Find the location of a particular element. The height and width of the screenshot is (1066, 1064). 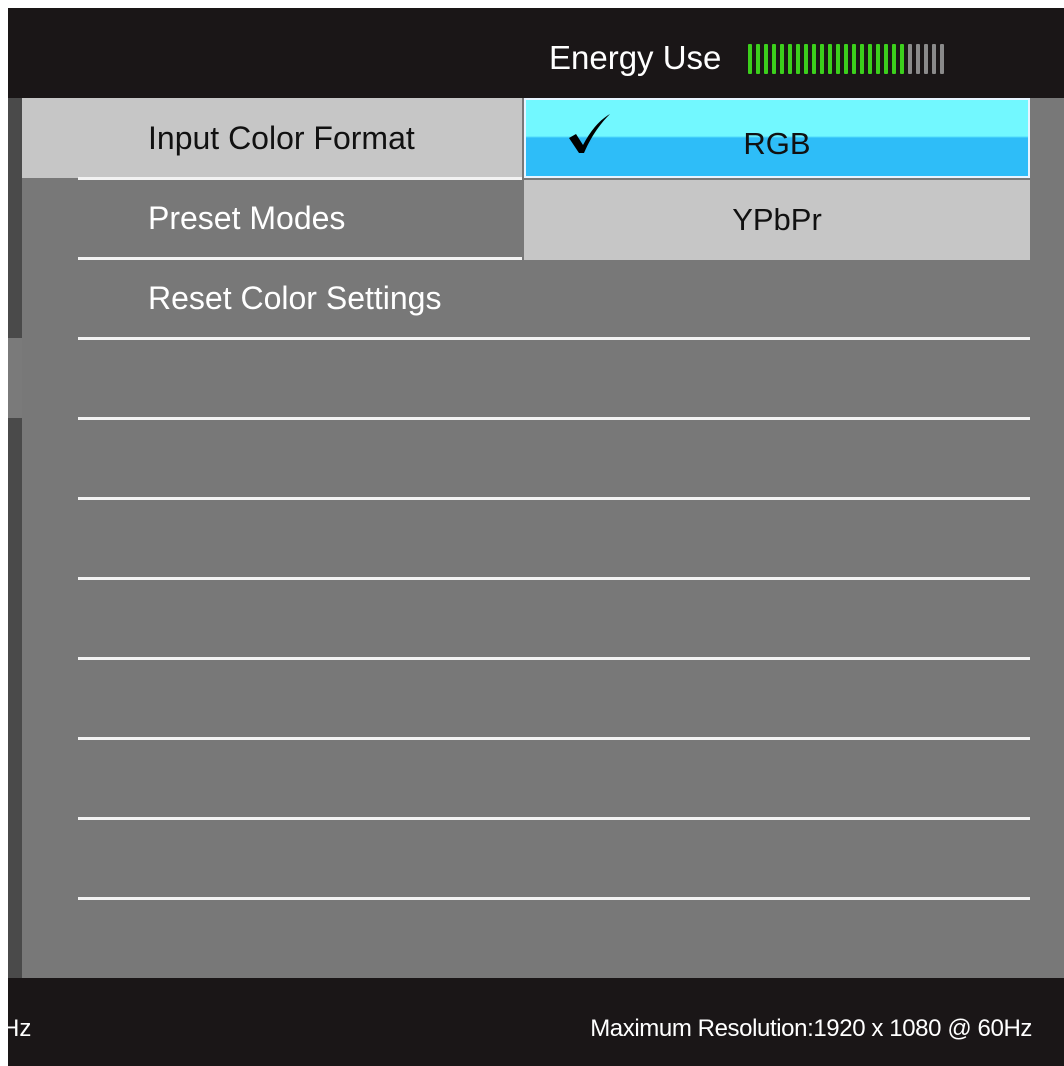

menu-item-reset-color-settings: Reset Color Settings is located at coordinates (272, 298).